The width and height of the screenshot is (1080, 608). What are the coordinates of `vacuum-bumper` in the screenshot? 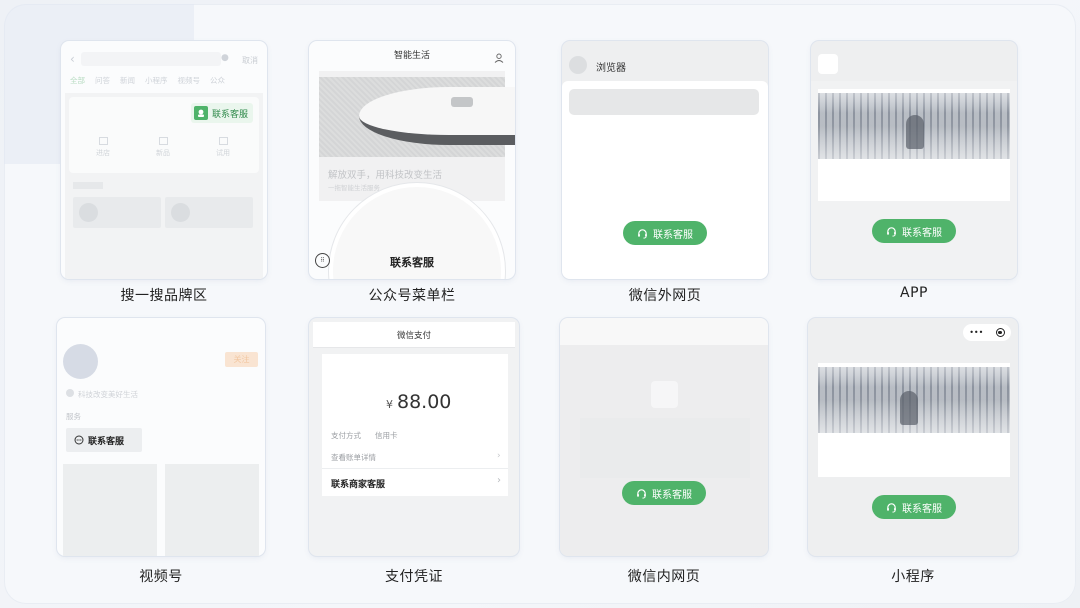 It's located at (462, 102).